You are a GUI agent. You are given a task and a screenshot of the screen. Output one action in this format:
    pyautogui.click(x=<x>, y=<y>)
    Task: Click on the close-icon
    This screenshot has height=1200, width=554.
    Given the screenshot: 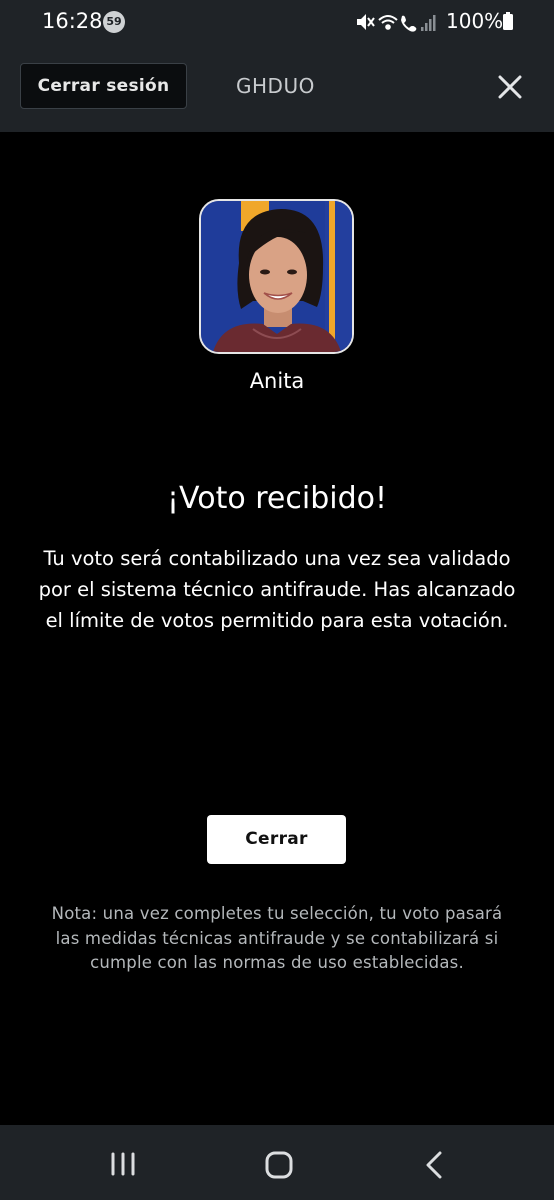 What is the action you would take?
    pyautogui.click(x=510, y=87)
    